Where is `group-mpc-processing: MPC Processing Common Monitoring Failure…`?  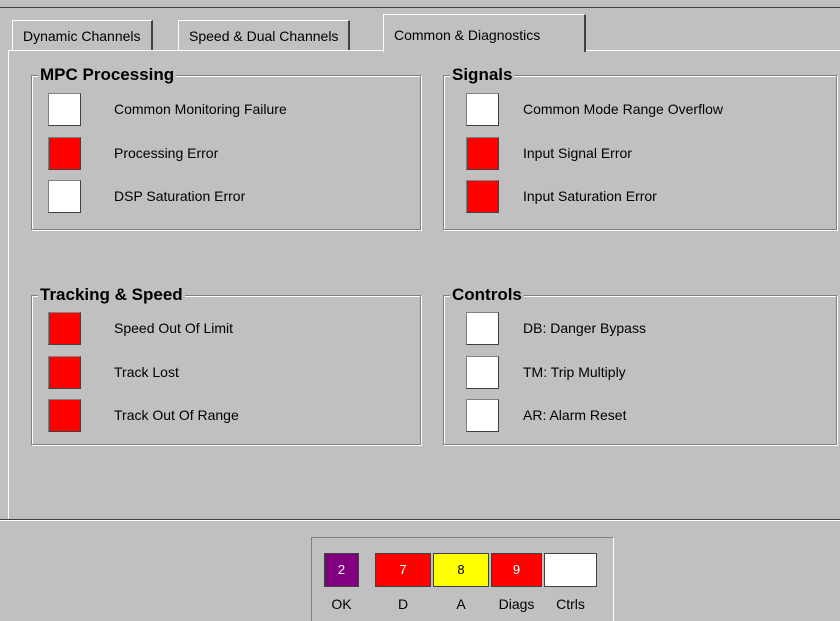 group-mpc-processing: MPC Processing Common Monitoring Failure… is located at coordinates (226, 147).